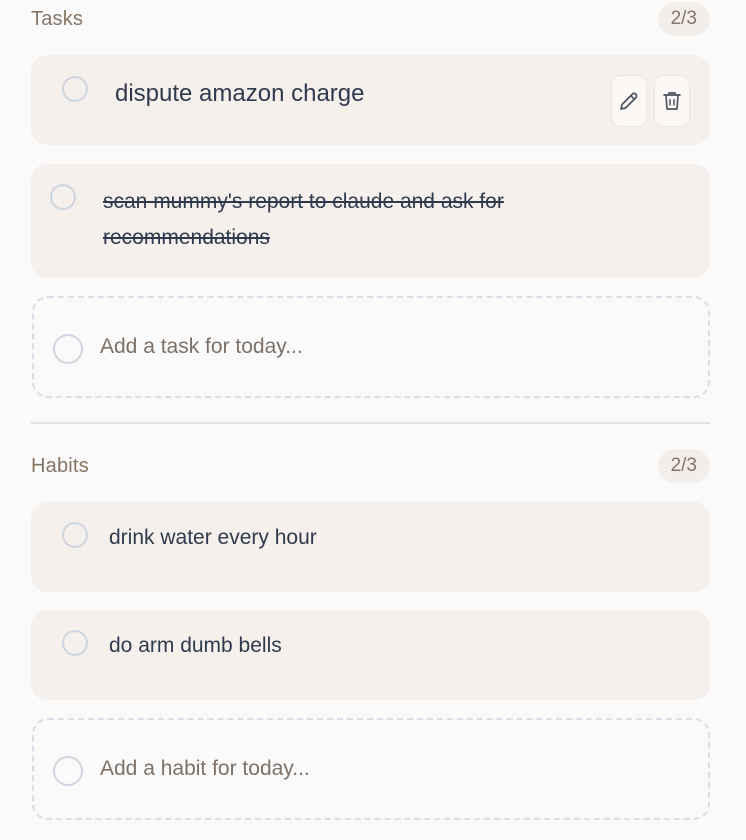 The width and height of the screenshot is (746, 840). I want to click on add-task-circle, so click(68, 349).